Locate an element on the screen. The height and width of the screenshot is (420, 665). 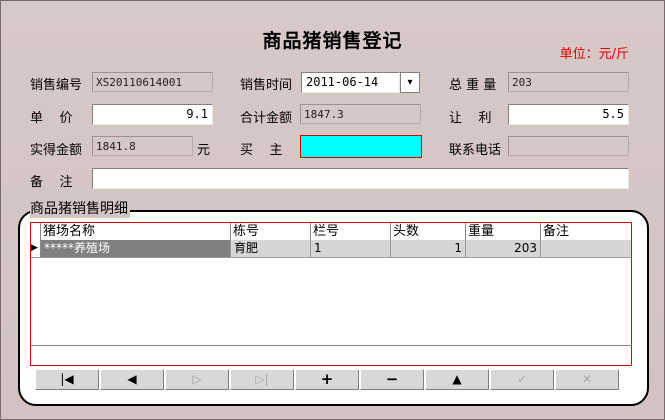
buyer-label: 买 主 is located at coordinates (261, 150).